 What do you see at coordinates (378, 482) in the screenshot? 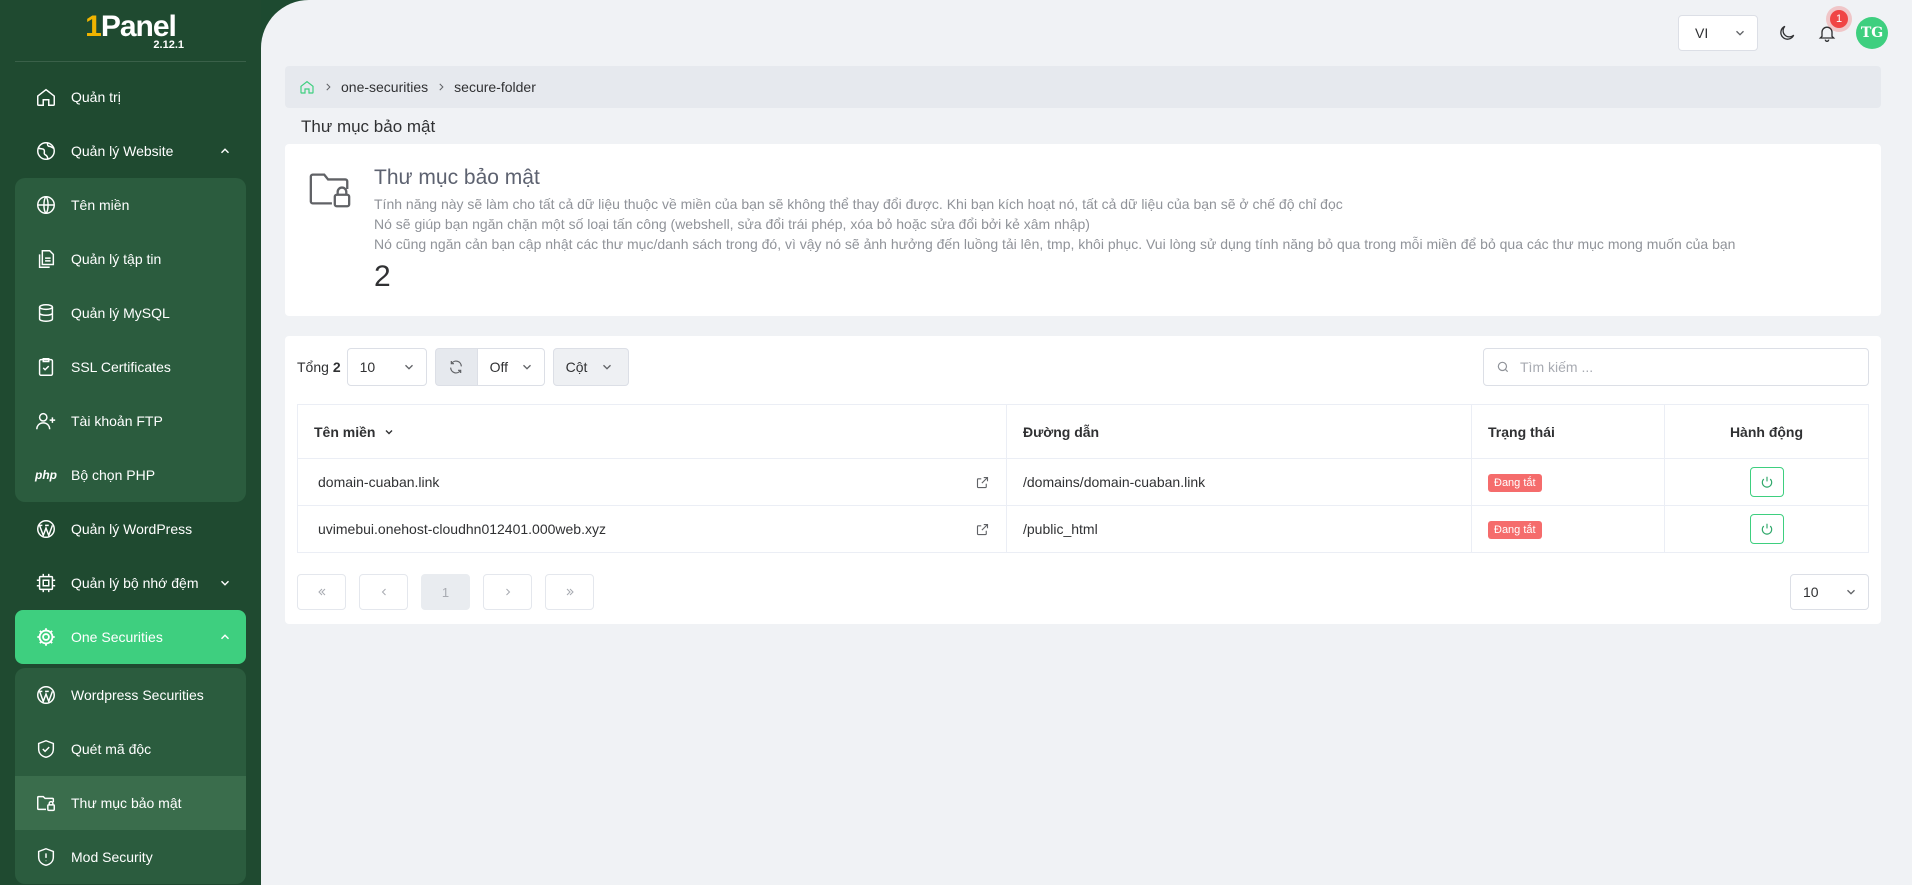
I see `domain-link: domain-cuaban.link` at bounding box center [378, 482].